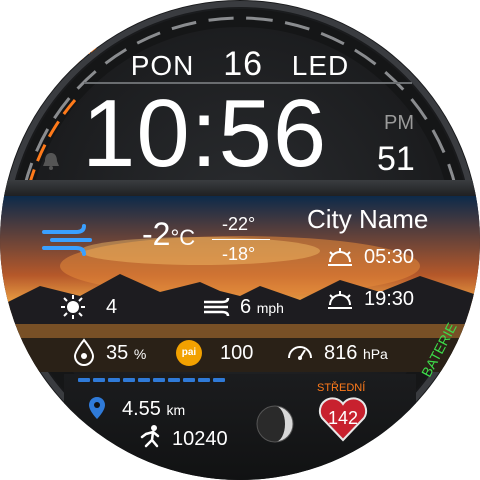  What do you see at coordinates (141, 409) in the screenshot?
I see `distance-value: 4.55` at bounding box center [141, 409].